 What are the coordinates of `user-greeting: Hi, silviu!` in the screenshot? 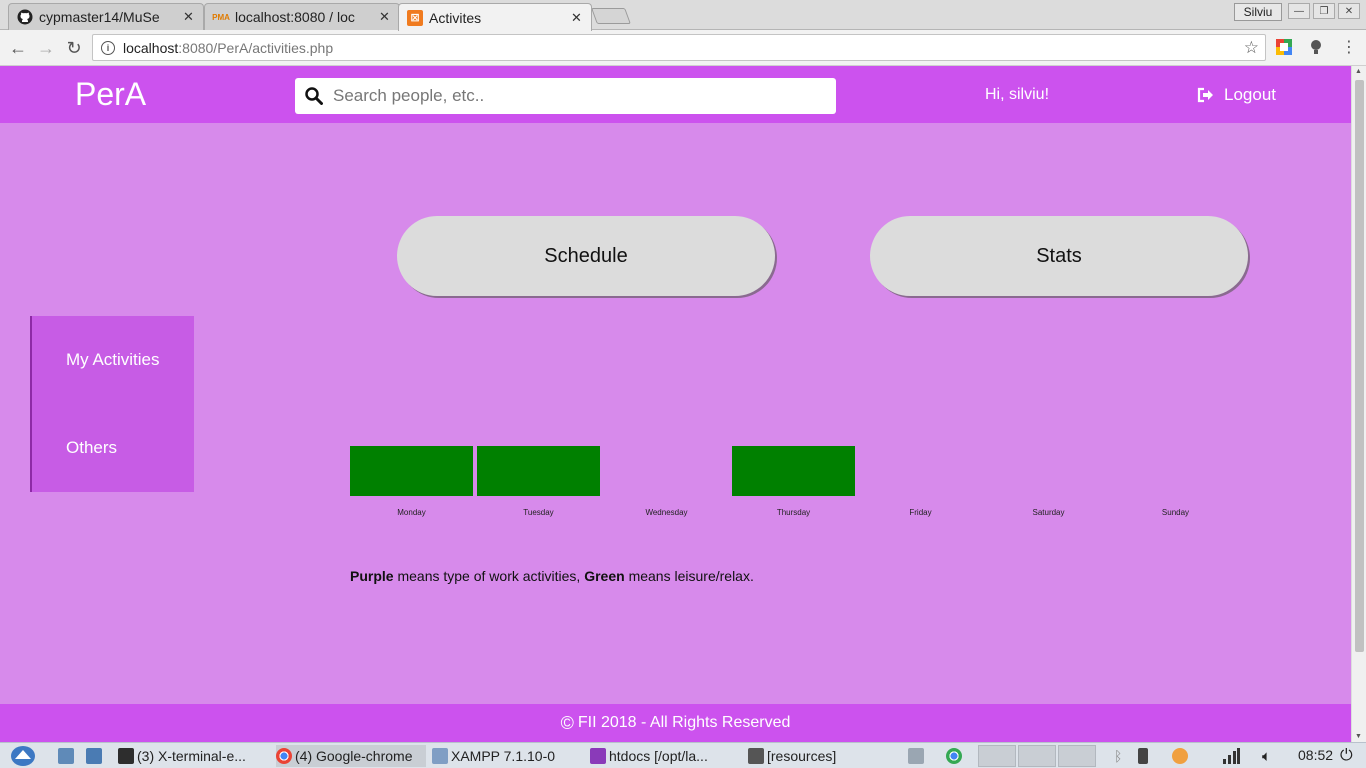 It's located at (1017, 94).